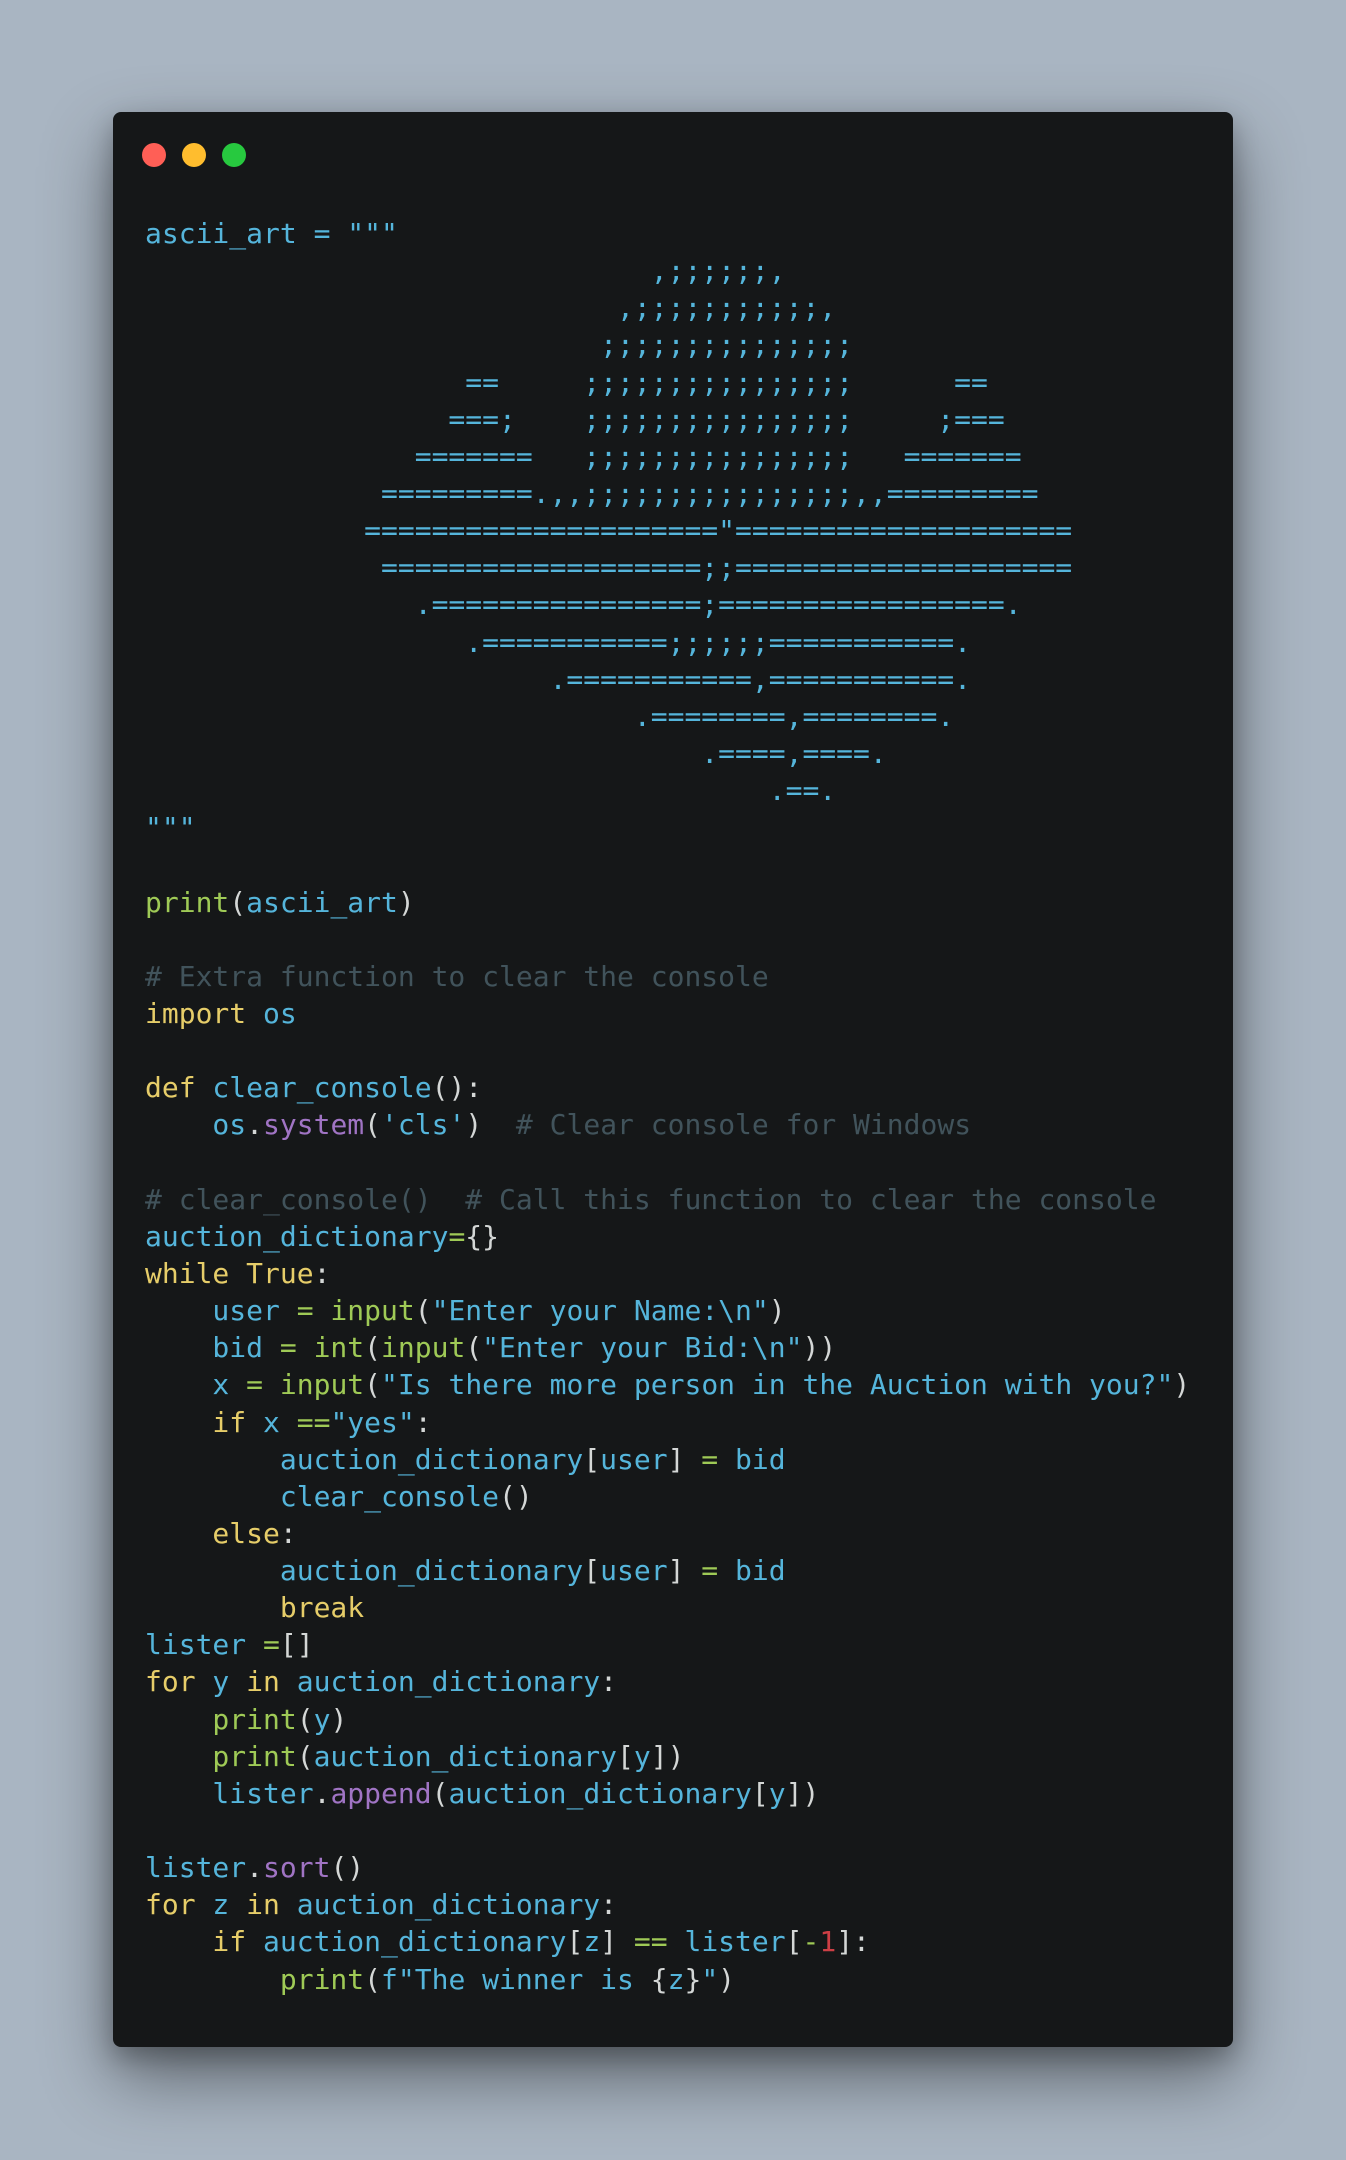  Describe the element at coordinates (828, 1942) in the screenshot. I see `code-token: 1` at that location.